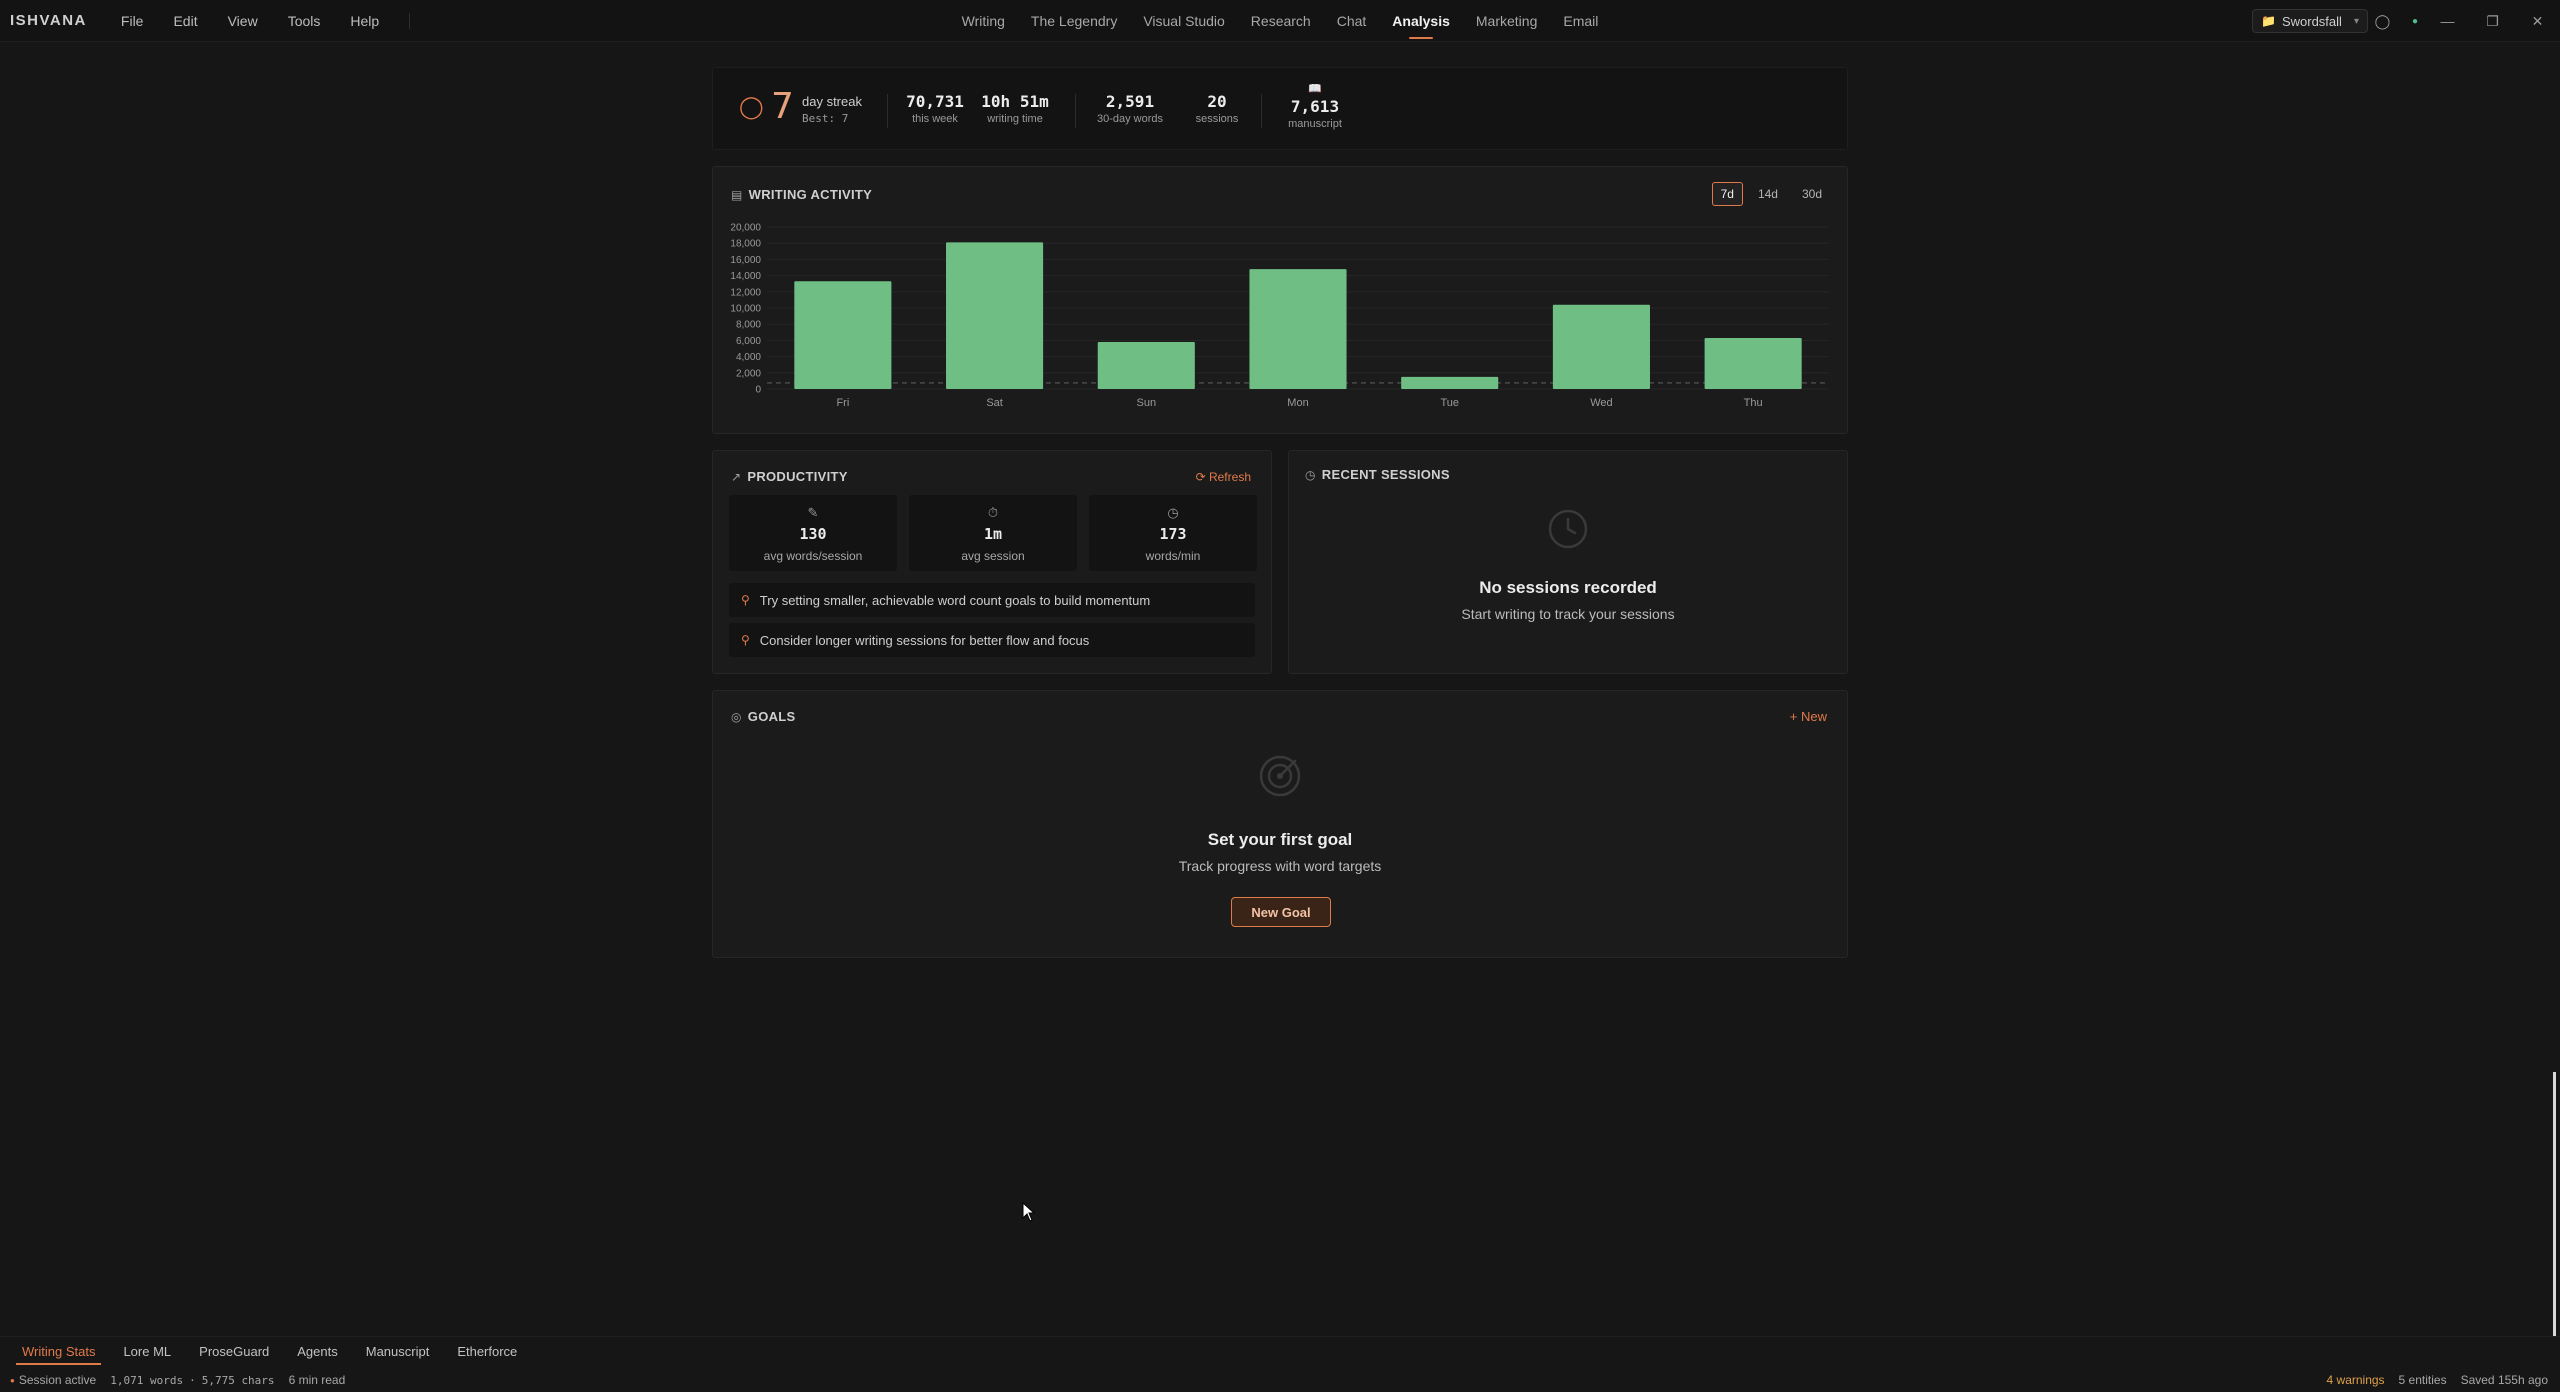 The height and width of the screenshot is (1392, 2560). Describe the element at coordinates (1580, 21) in the screenshot. I see `nav-email: Email` at that location.